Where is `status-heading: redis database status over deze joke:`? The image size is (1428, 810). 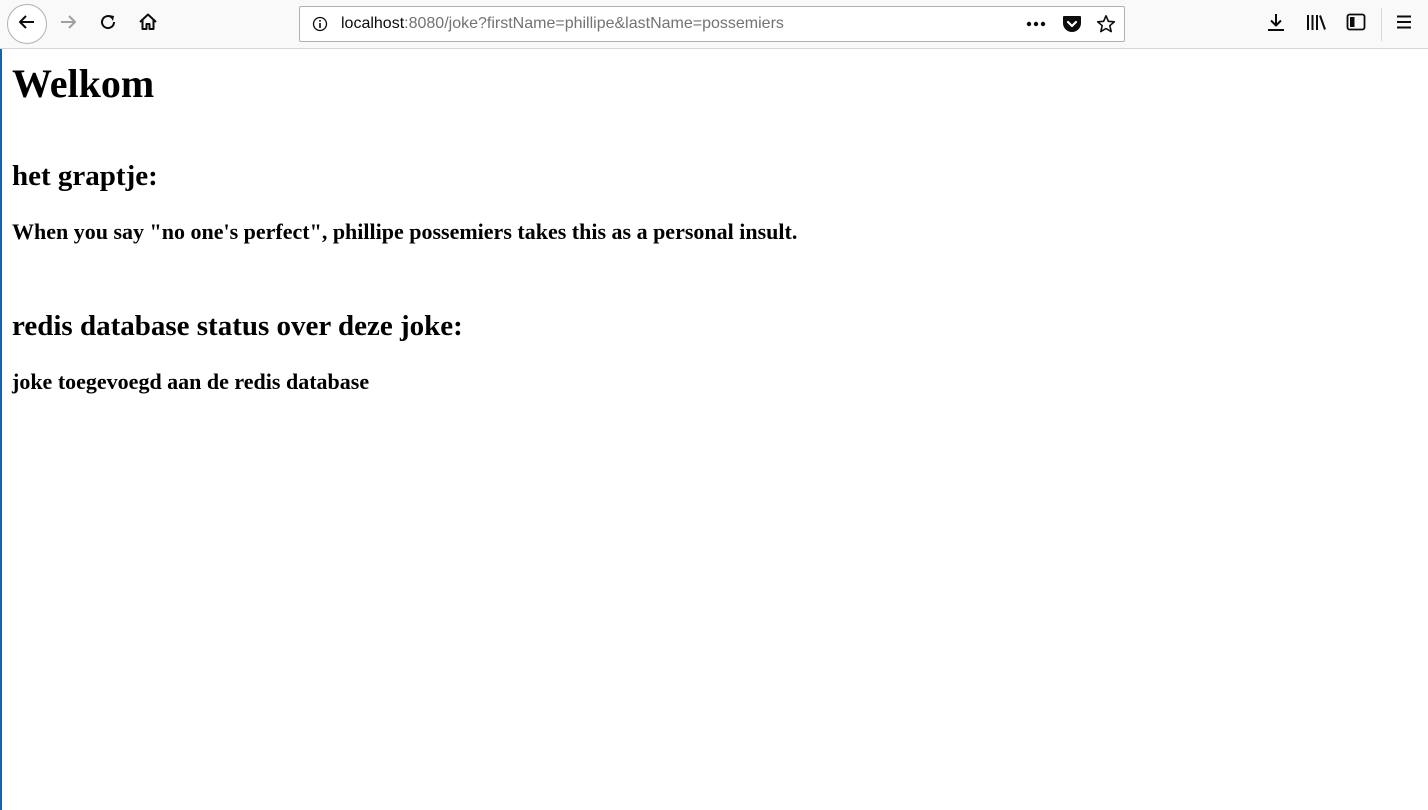
status-heading: redis database status over deze joke: is located at coordinates (237, 326).